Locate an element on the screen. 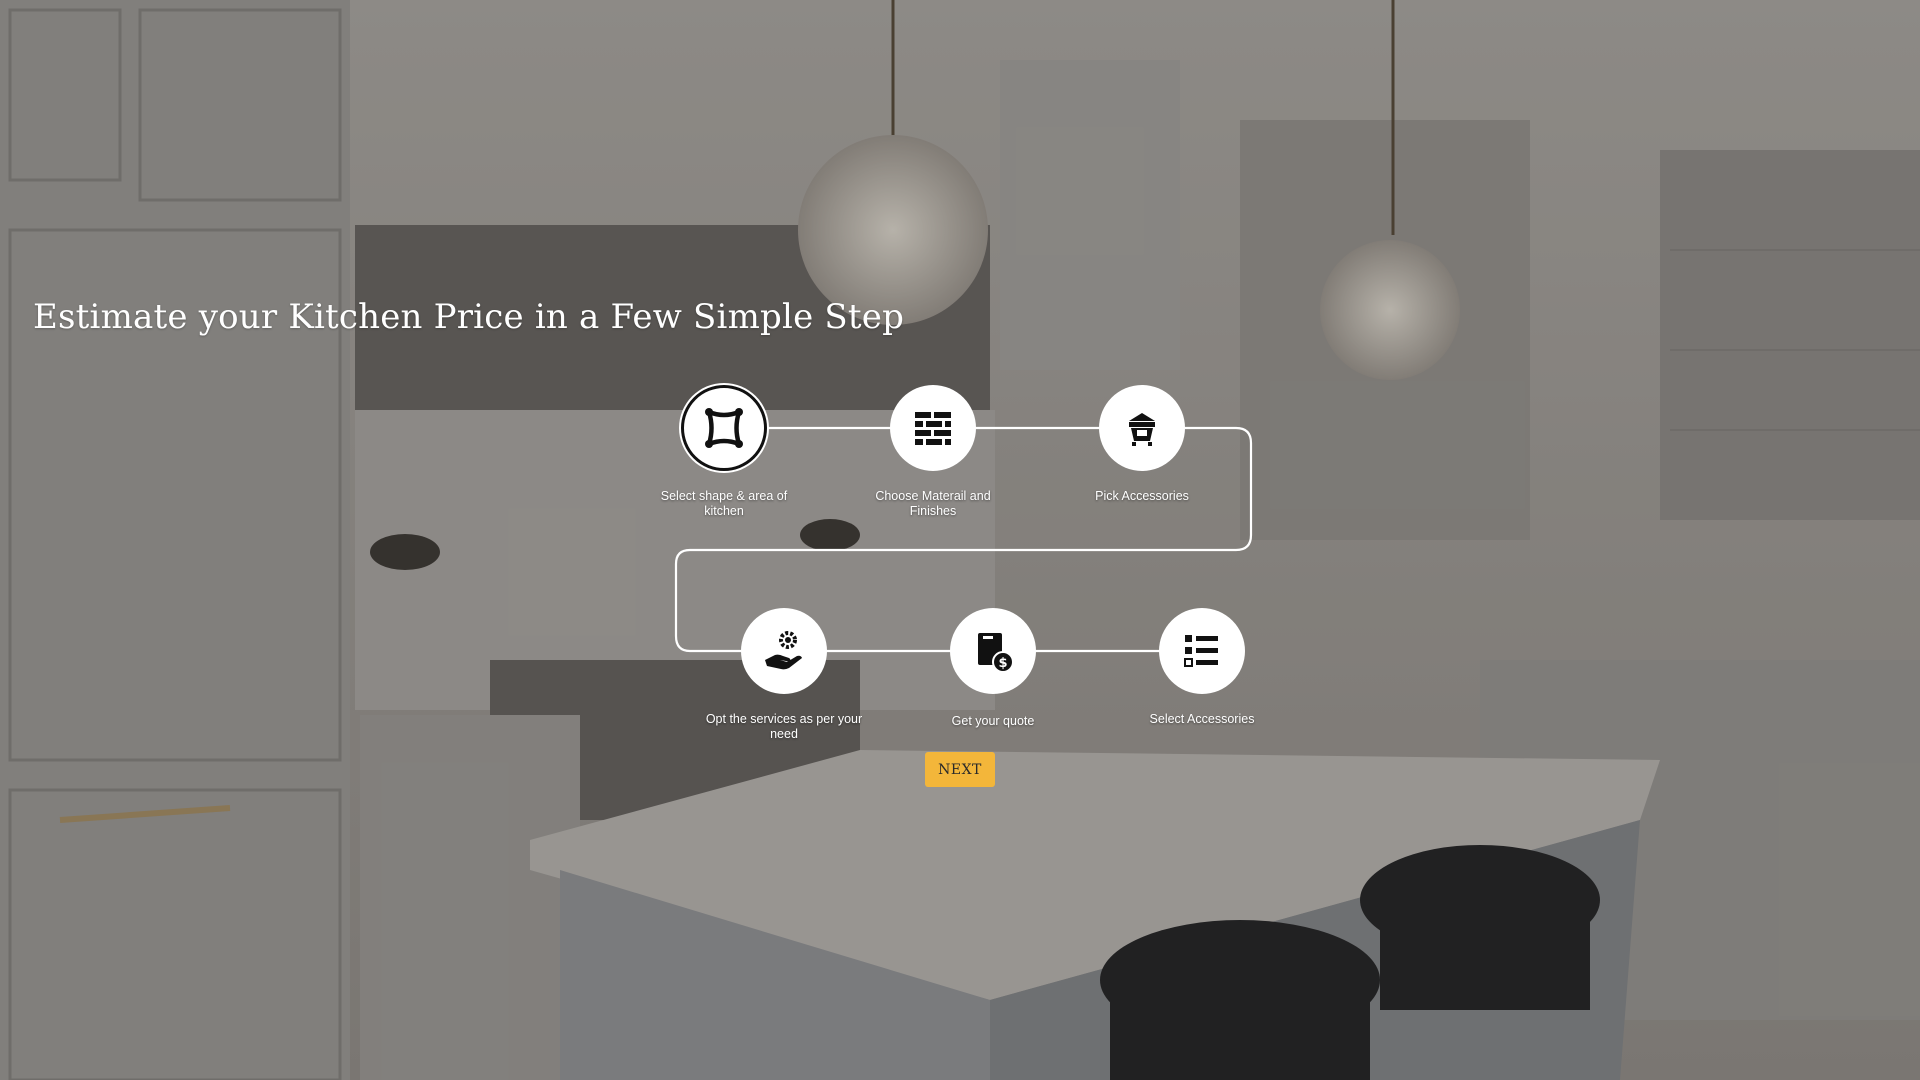  step-label: Opt the services as per your need is located at coordinates (784, 726).